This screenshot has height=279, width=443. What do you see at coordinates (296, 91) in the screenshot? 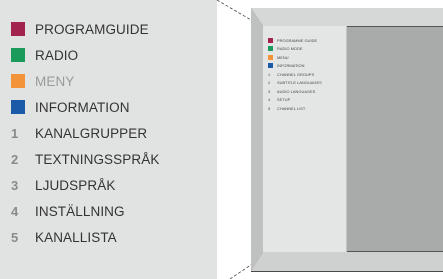
I see `tv-menu-item-label: AUDIO LANGUAGES` at bounding box center [296, 91].